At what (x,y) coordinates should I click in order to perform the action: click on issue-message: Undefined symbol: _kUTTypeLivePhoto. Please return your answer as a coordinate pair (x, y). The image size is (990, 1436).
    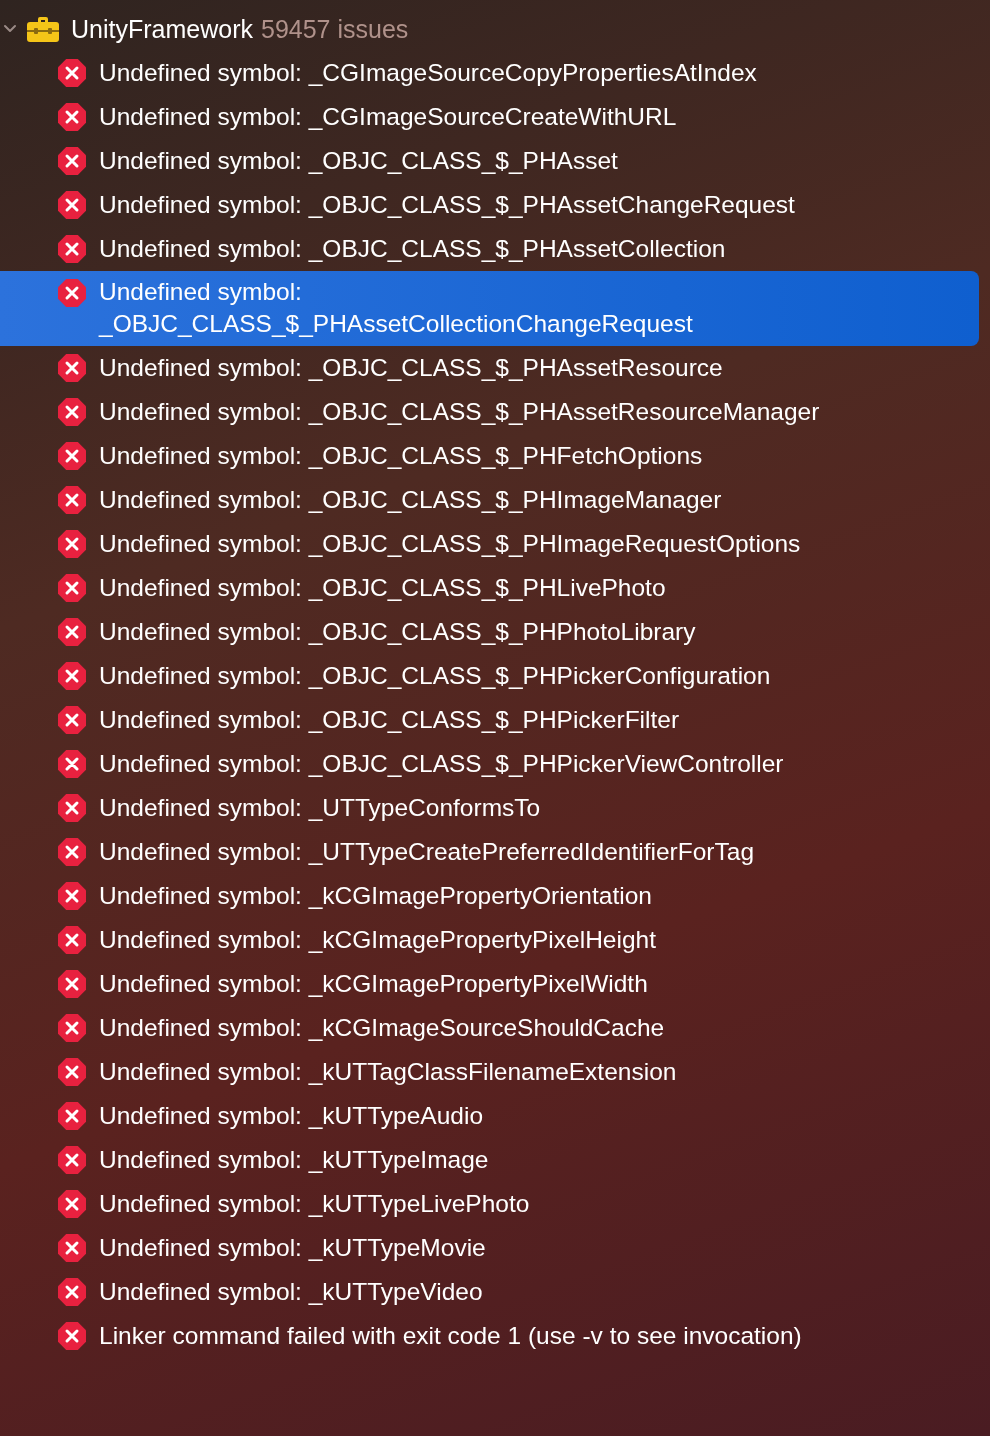
    Looking at the image, I should click on (314, 1204).